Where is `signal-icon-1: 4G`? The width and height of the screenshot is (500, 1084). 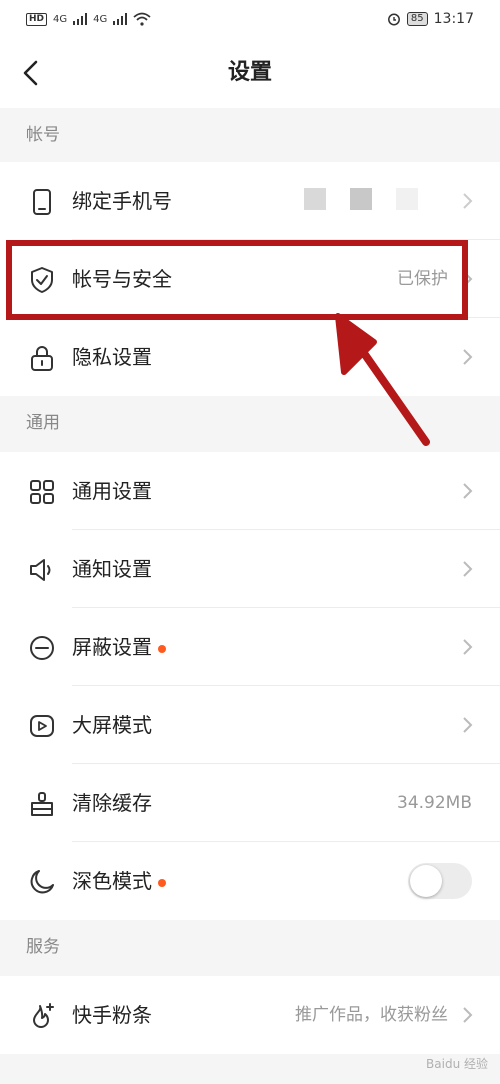 signal-icon-1: 4G is located at coordinates (60, 19).